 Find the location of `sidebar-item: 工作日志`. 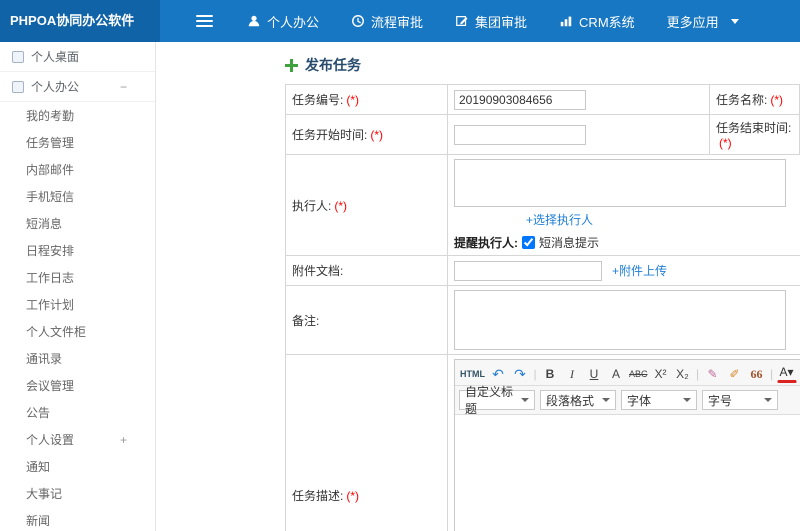

sidebar-item: 工作日志 is located at coordinates (77, 277).